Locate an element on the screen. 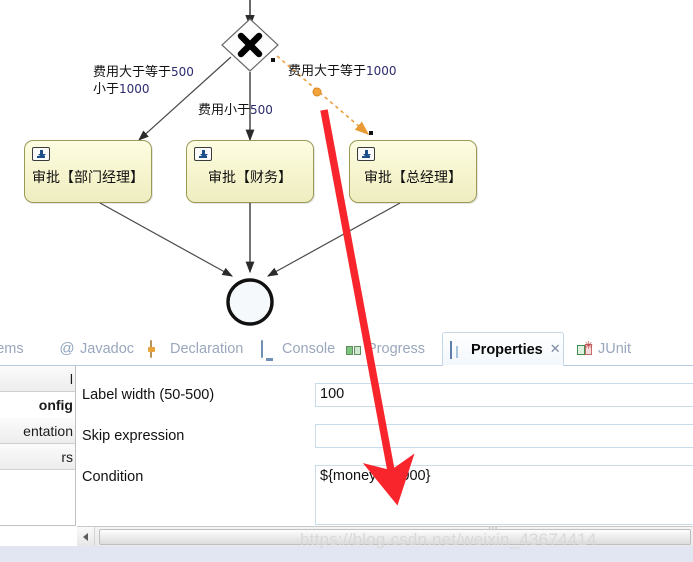  edge-label-cond-lt-500: 费用小于500 is located at coordinates (235, 110).